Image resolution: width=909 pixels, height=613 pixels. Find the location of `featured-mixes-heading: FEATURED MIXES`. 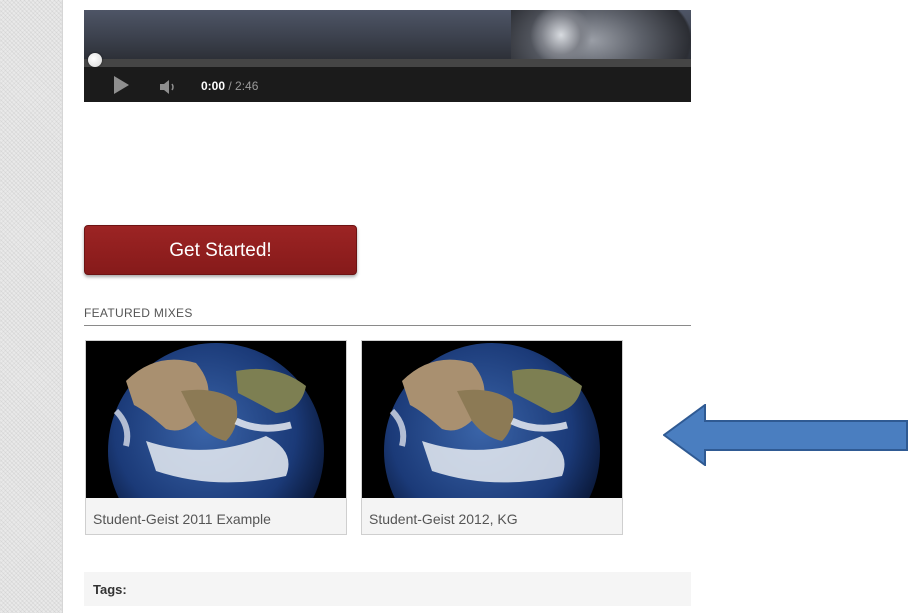

featured-mixes-heading: FEATURED MIXES is located at coordinates (138, 313).